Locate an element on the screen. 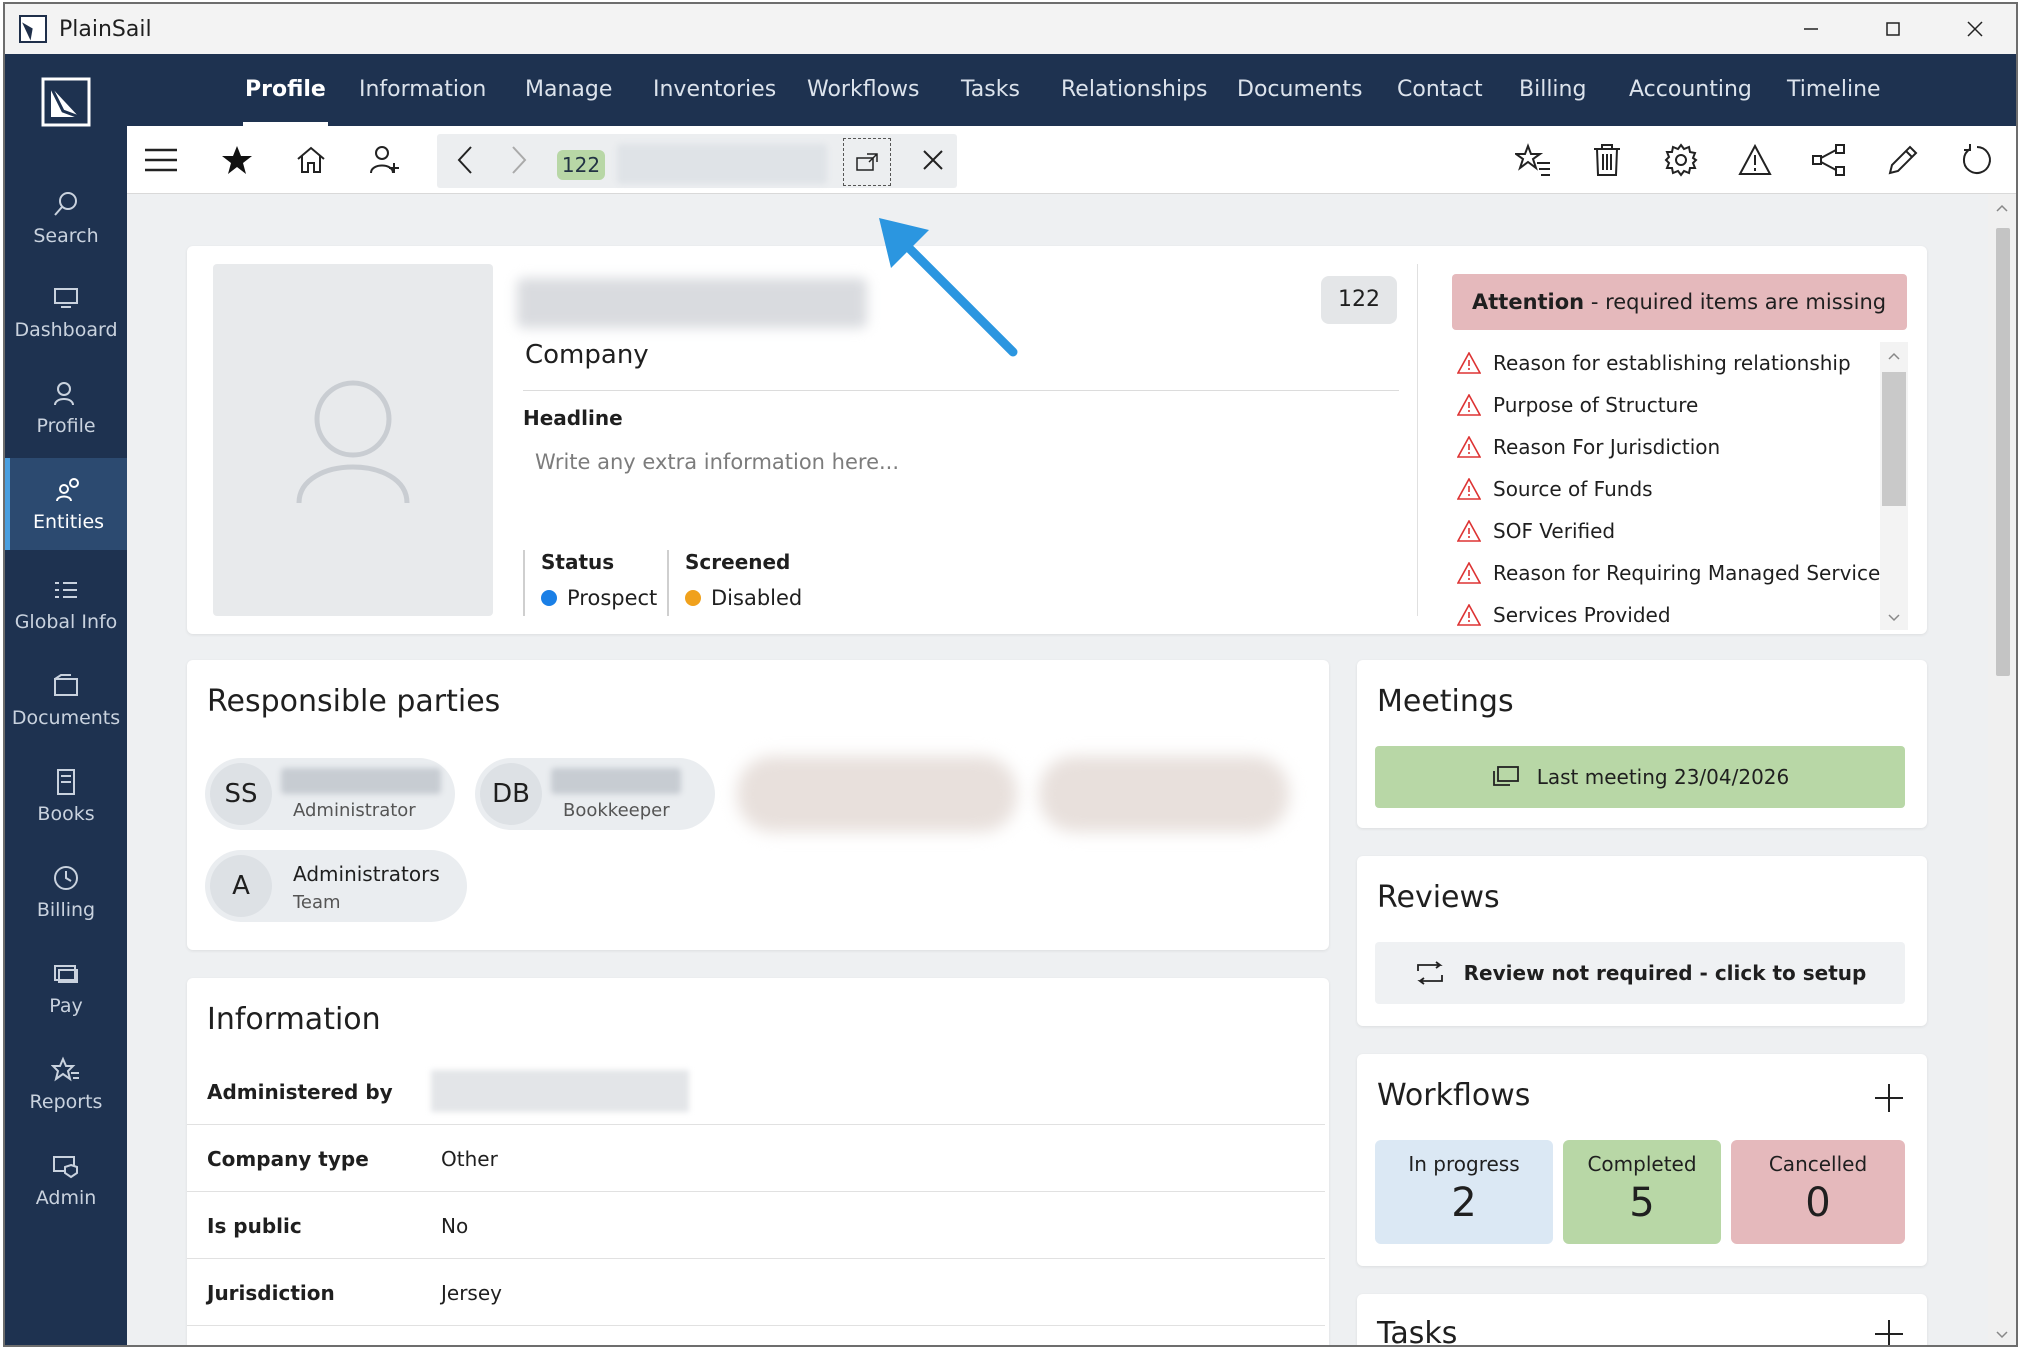 This screenshot has width=2021, height=1353. rail-item-documents: Documents is located at coordinates (66, 700).